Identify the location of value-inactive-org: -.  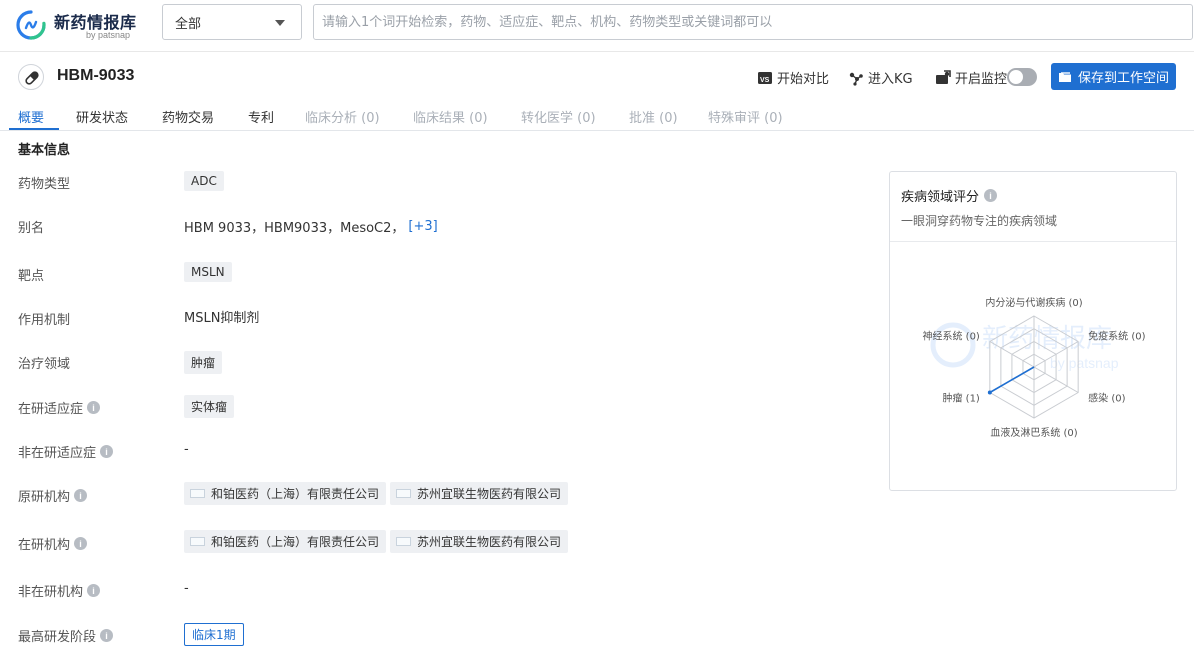
(186, 588).